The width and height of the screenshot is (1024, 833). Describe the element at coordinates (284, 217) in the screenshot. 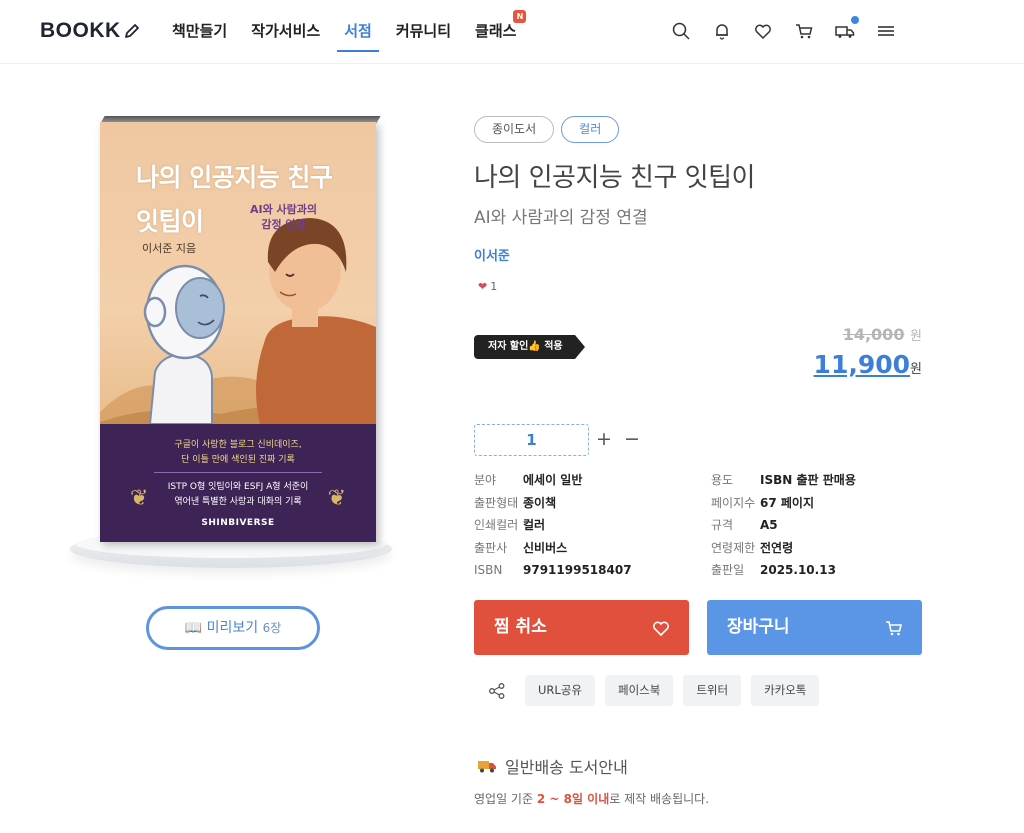

I see `cover-subtitle: AI와 사람과의 감정 연결` at that location.